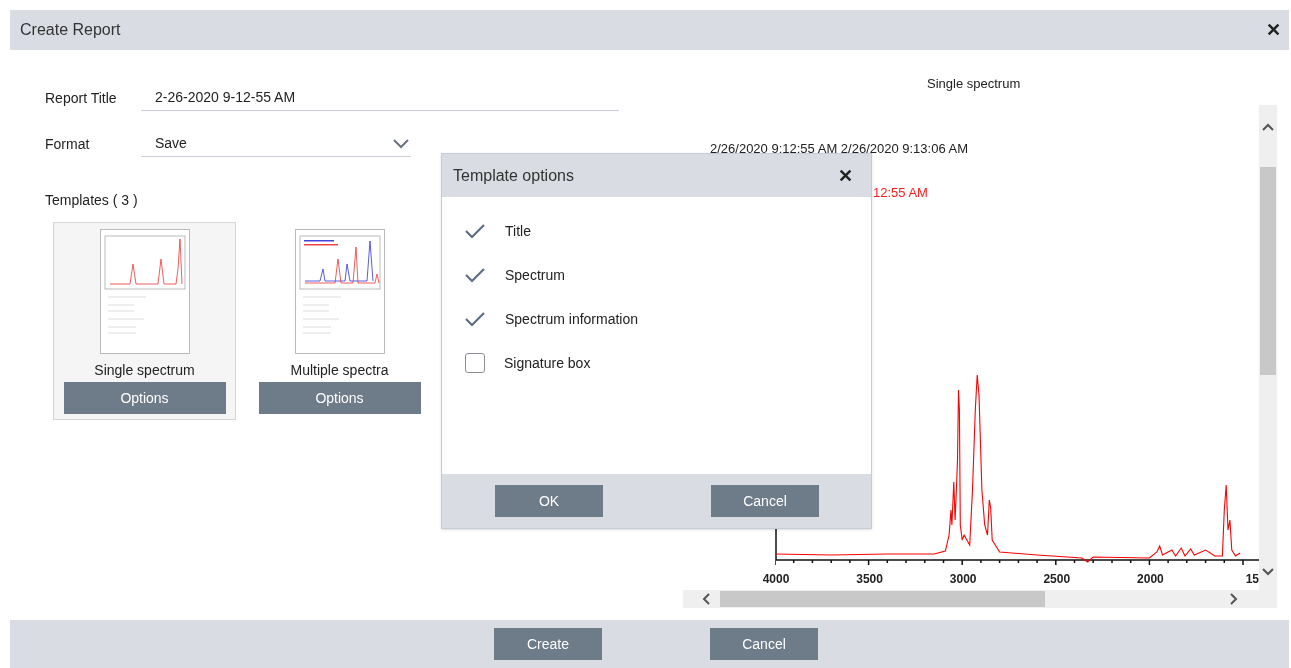 Image resolution: width=1291 pixels, height=668 pixels. Describe the element at coordinates (901, 192) in the screenshot. I see `timestamp-text: 12:55 AM` at that location.